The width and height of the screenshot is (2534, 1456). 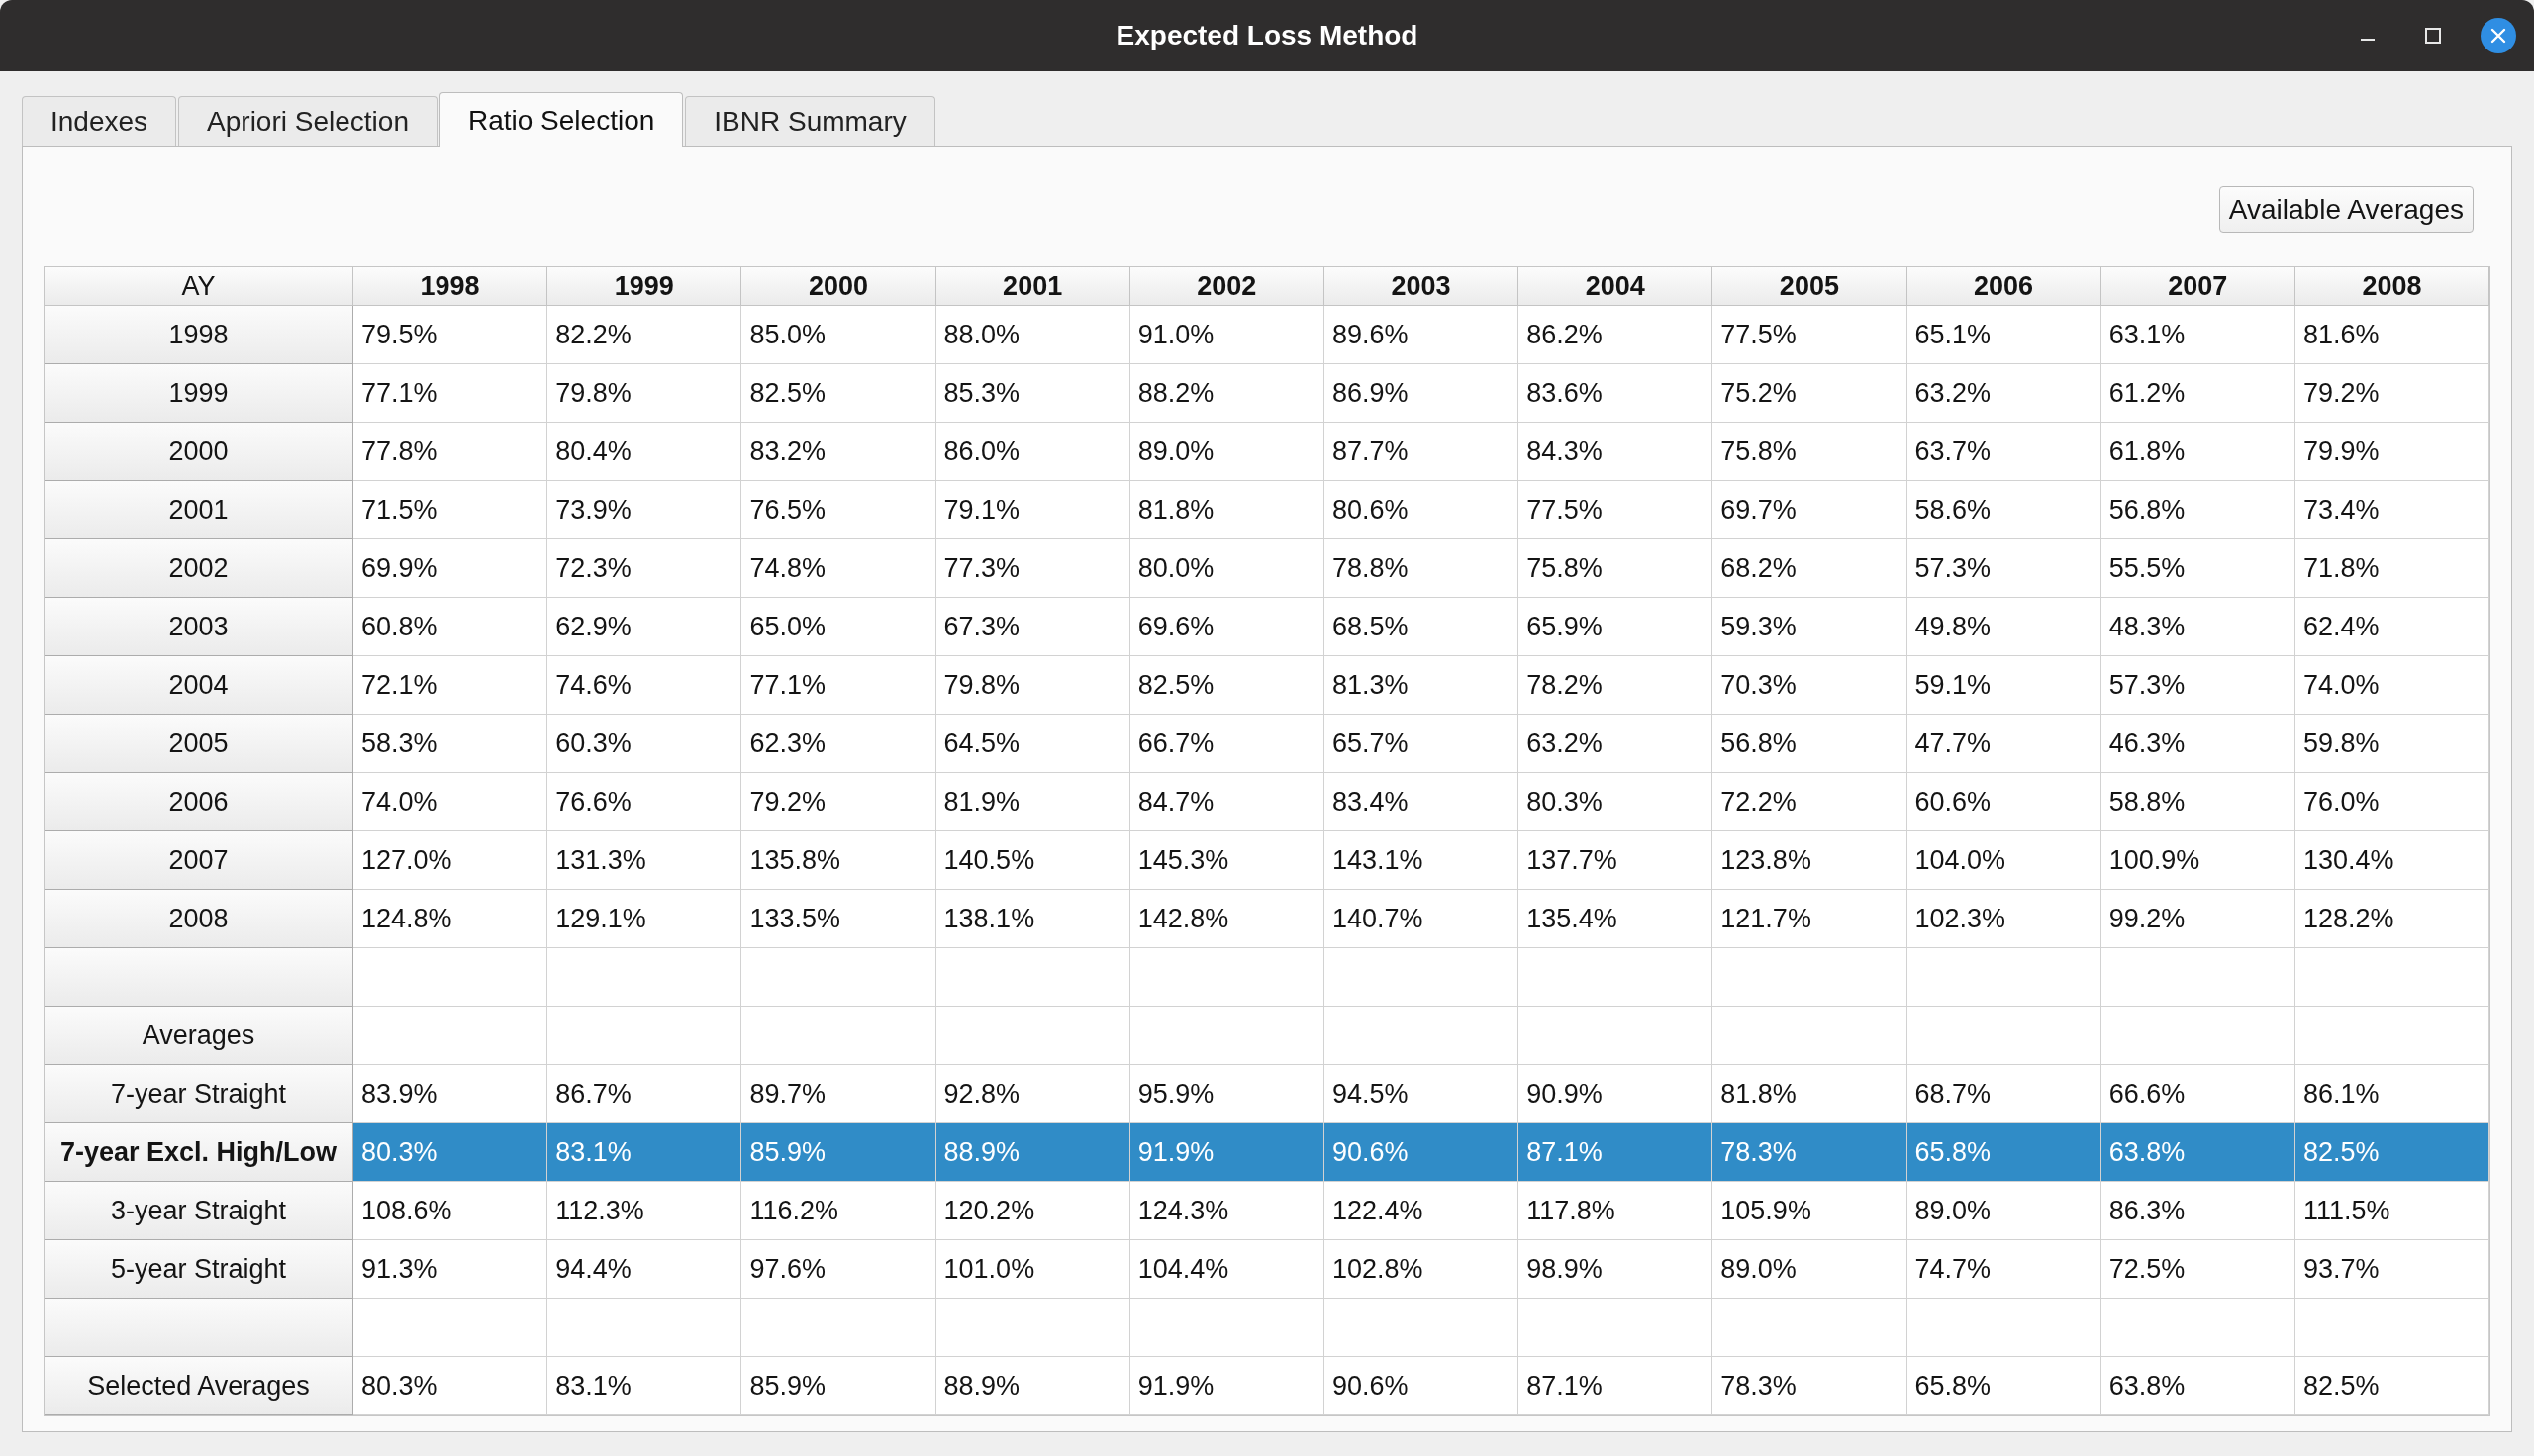 I want to click on column-header: 2005, so click(x=1810, y=286).